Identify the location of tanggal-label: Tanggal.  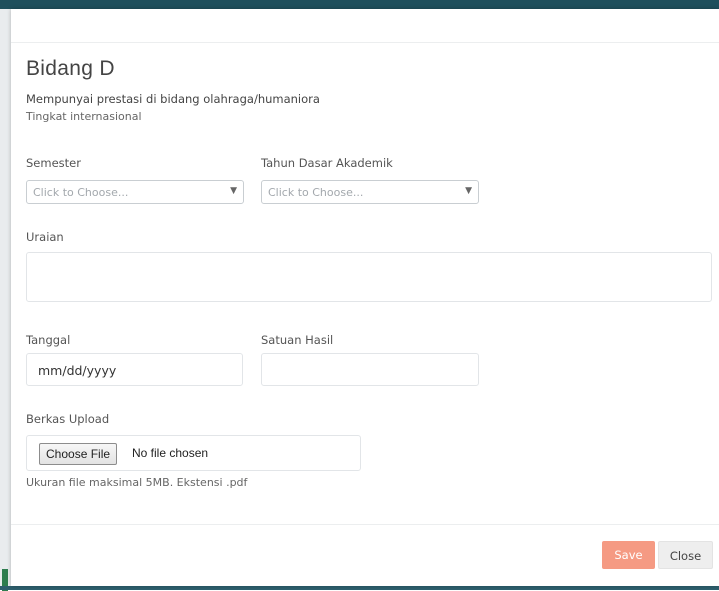
(48, 340).